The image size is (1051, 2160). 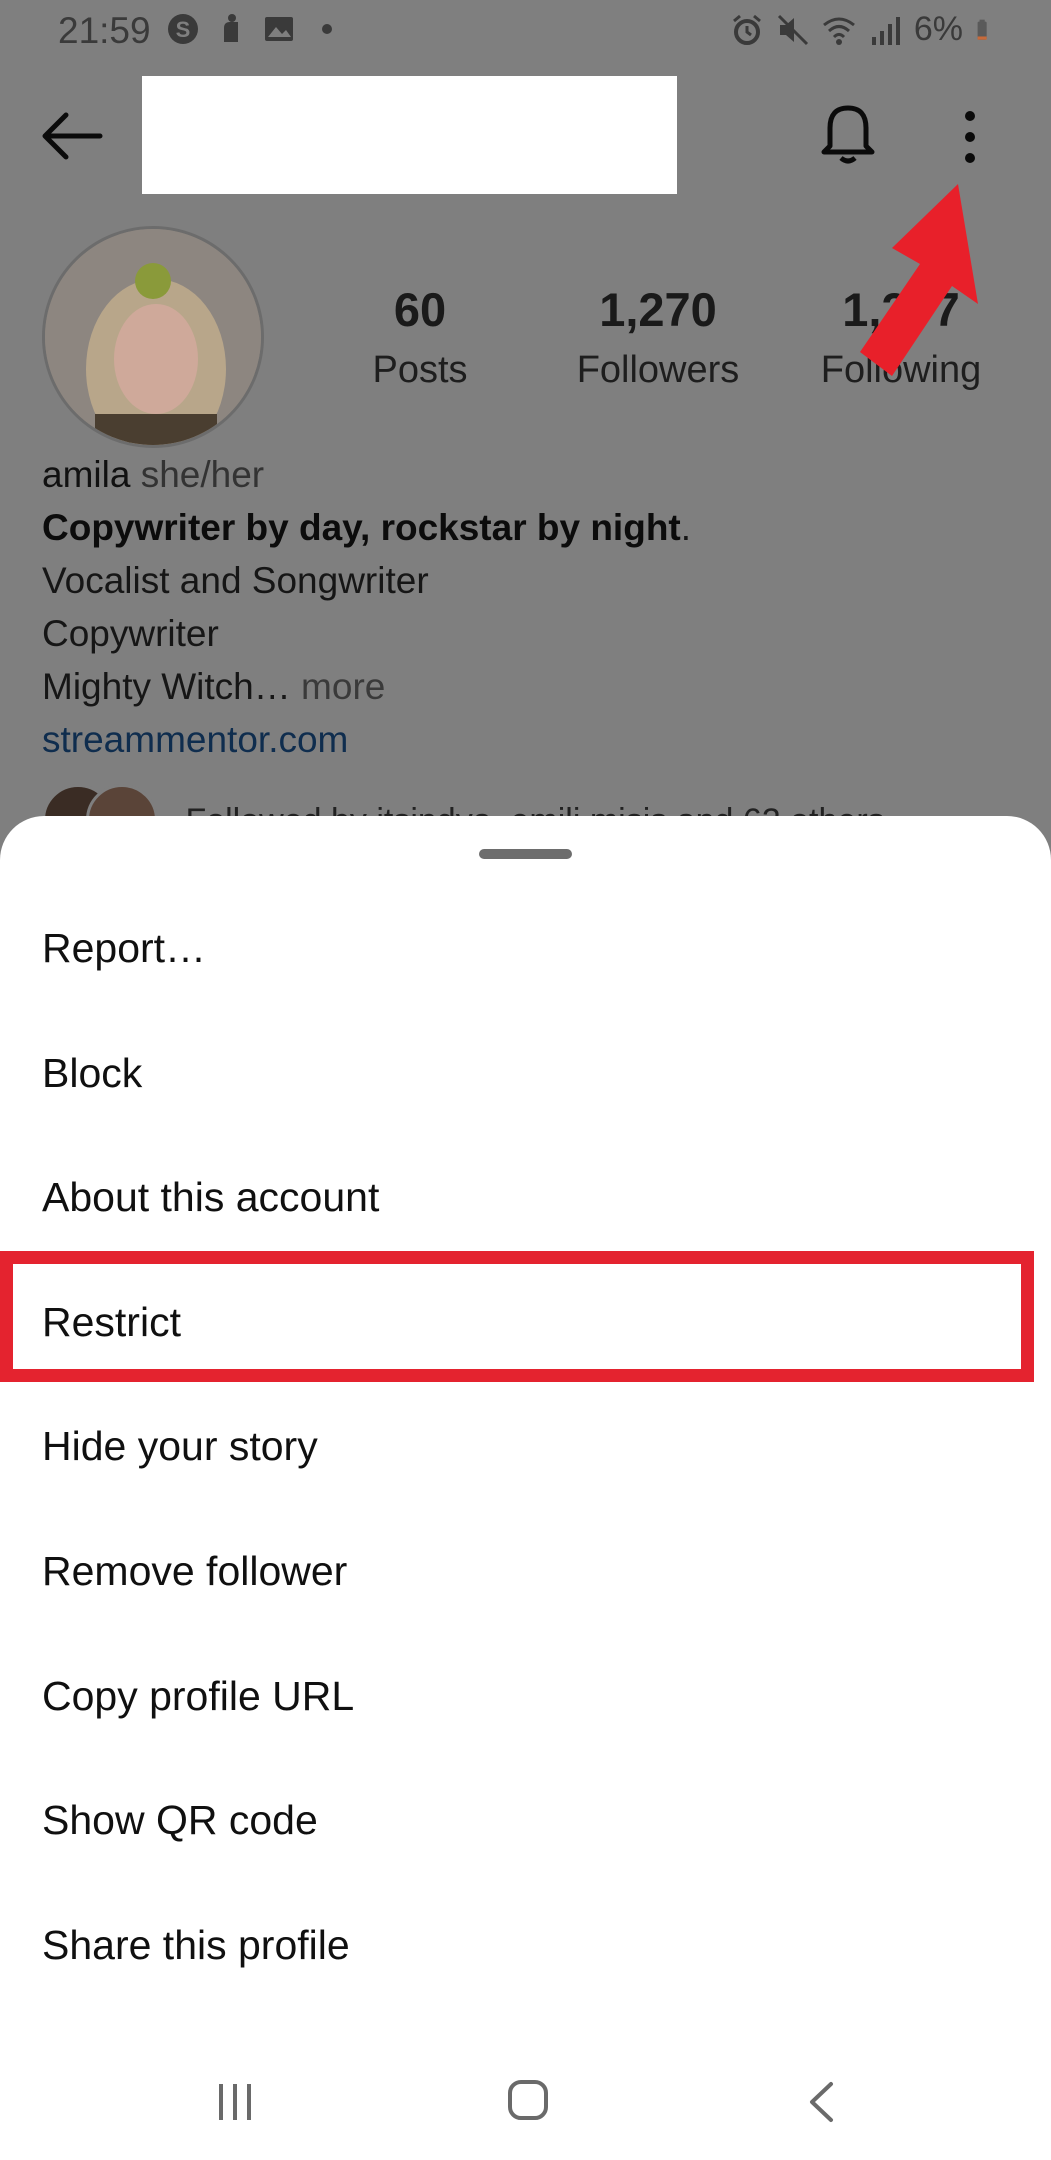 I want to click on posts-label: Posts, so click(x=420, y=370).